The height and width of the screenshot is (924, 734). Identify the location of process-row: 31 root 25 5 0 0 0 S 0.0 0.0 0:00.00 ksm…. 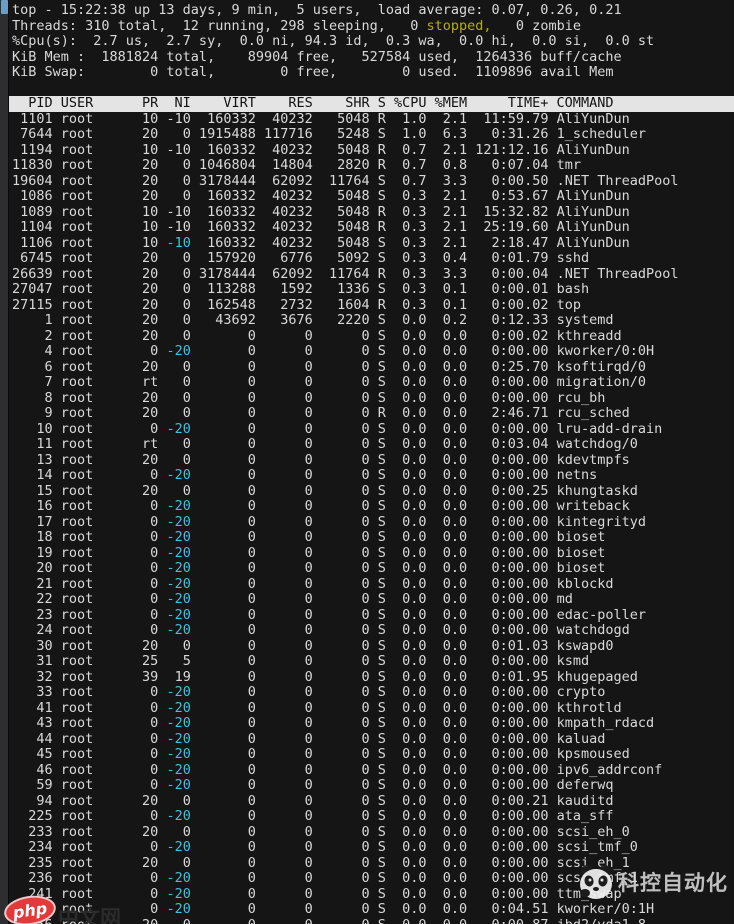
(301, 661).